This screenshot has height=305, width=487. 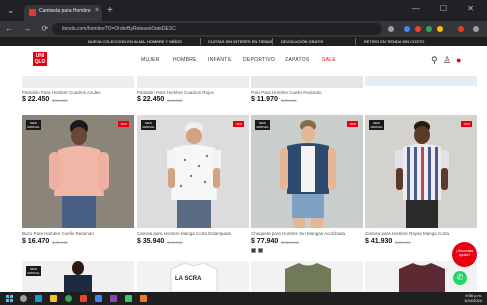 I want to click on chat-help-button: ¿Necesitas ayuda?, so click(x=464, y=254).